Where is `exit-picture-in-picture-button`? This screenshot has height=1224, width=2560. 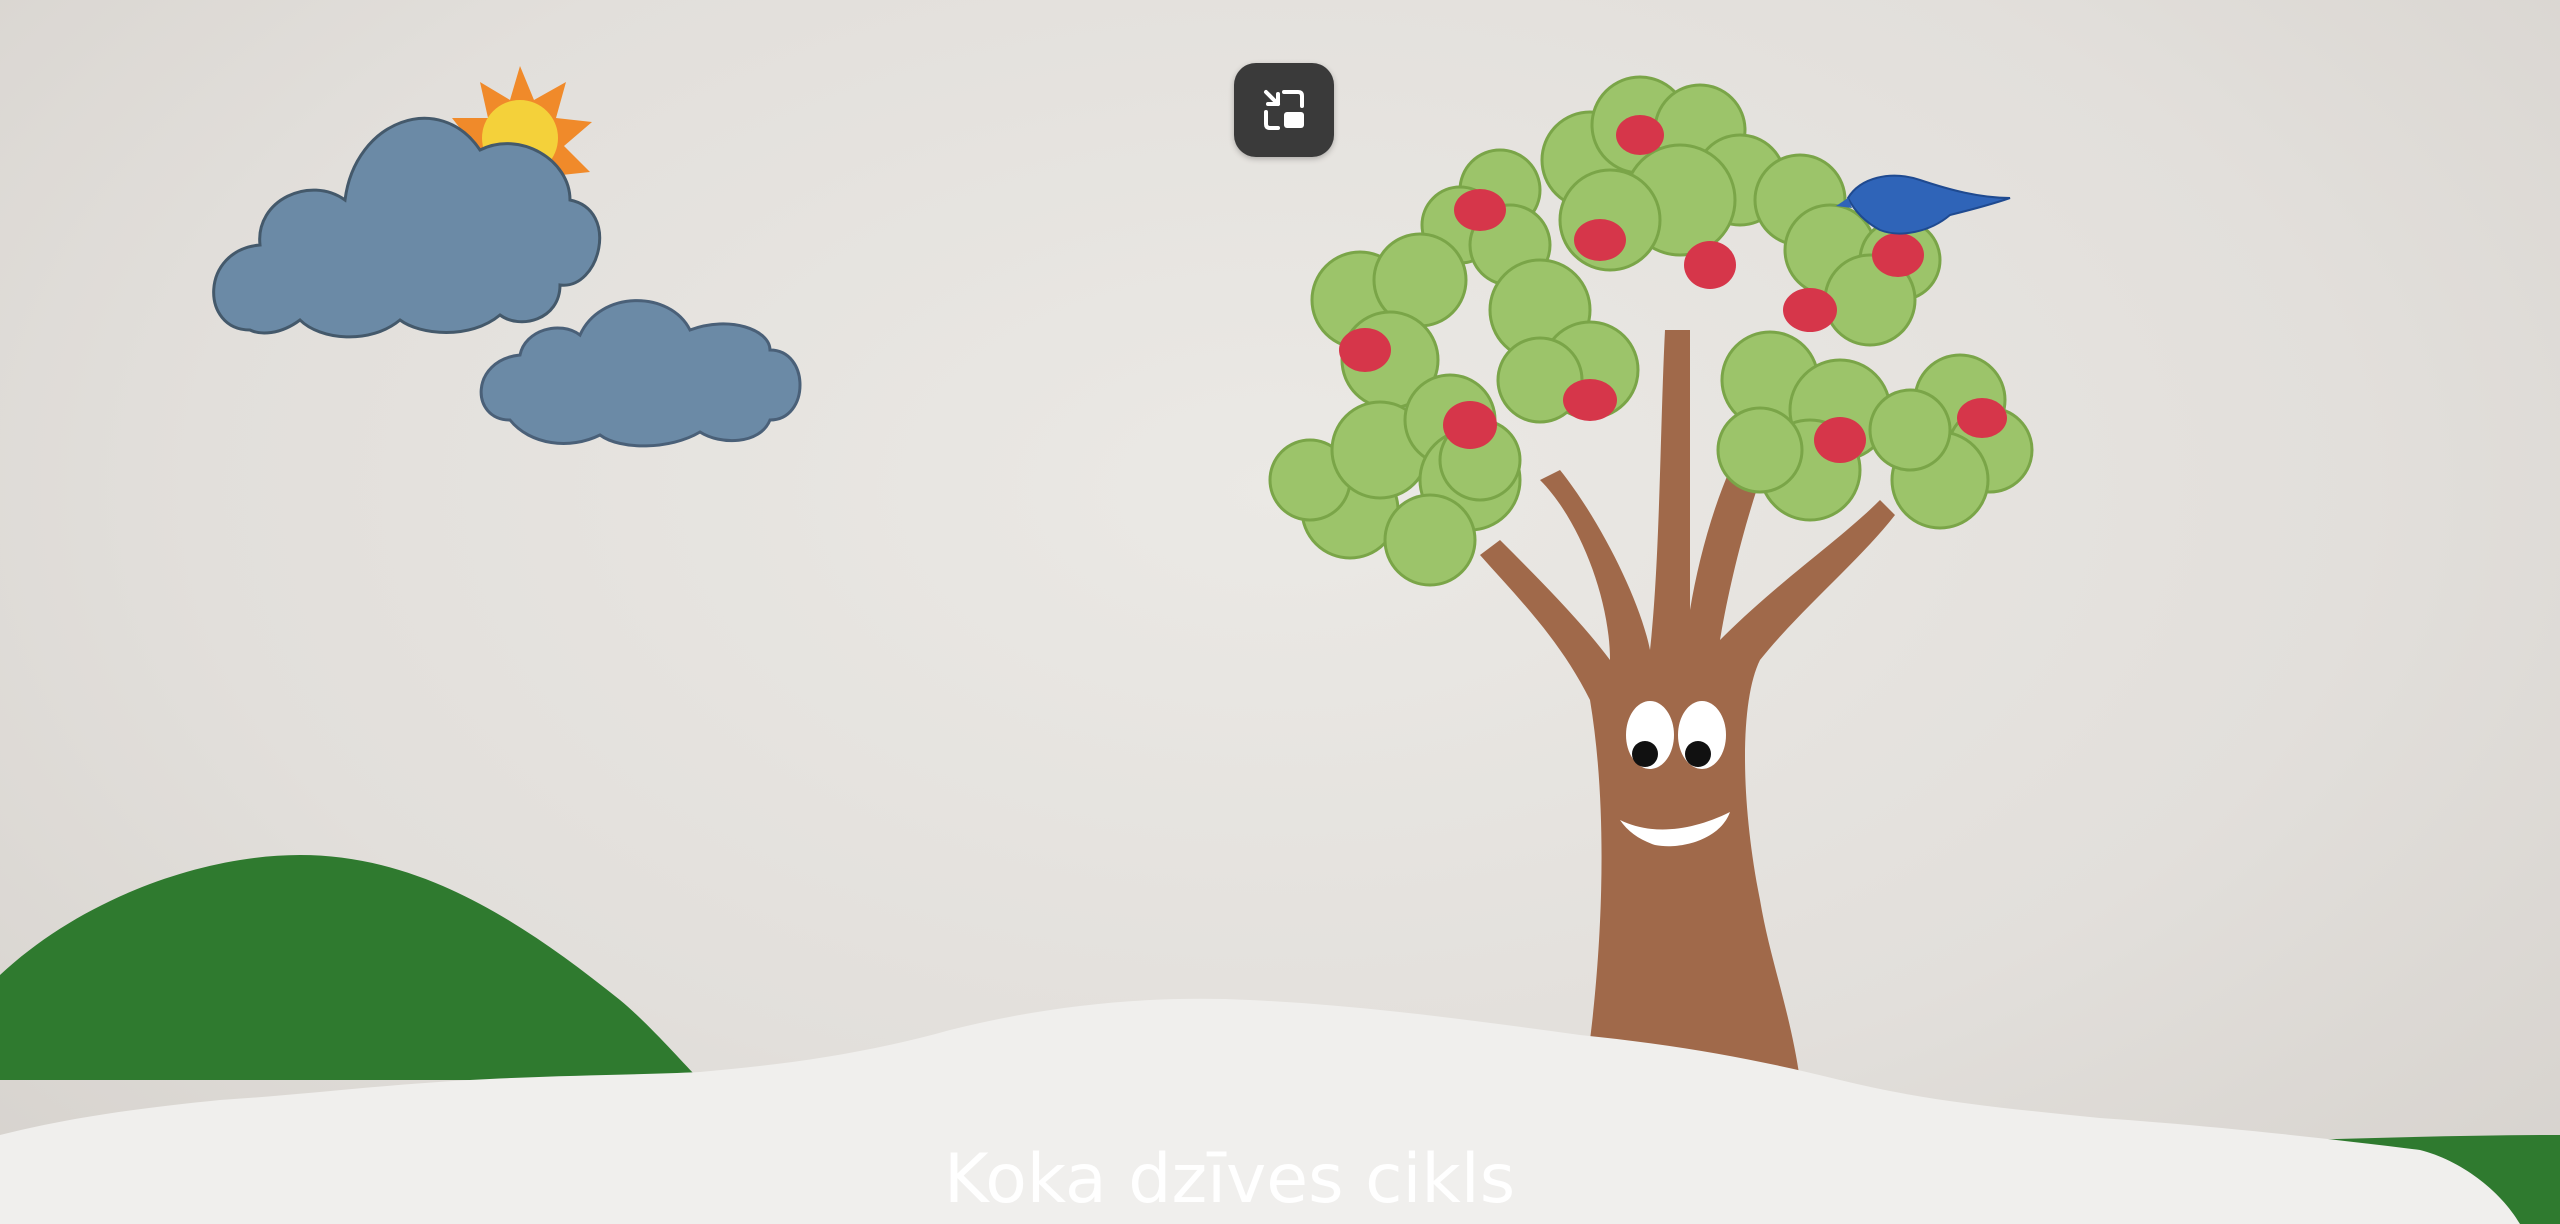
exit-picture-in-picture-button is located at coordinates (1284, 110).